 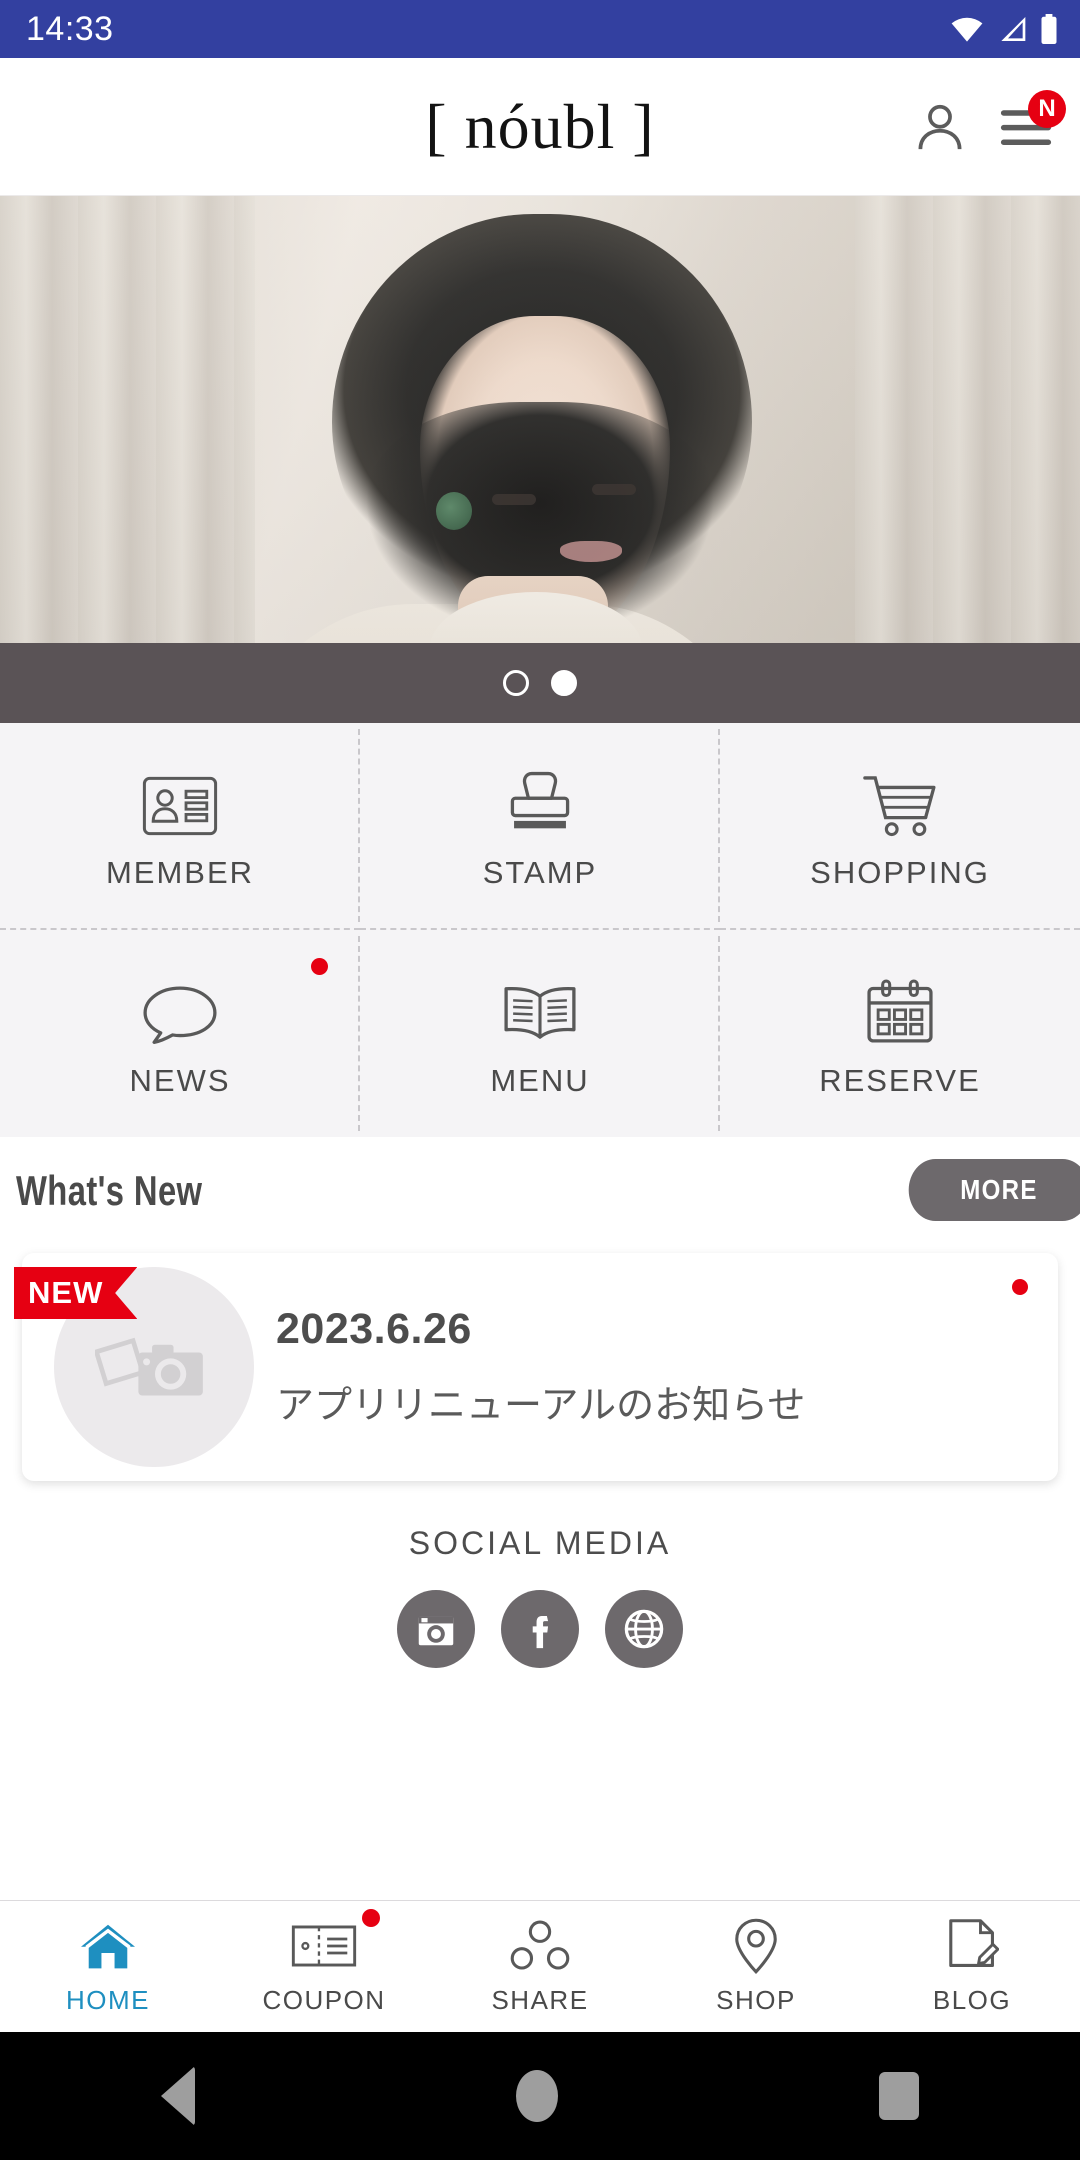 What do you see at coordinates (541, 1406) in the screenshot?
I see `news-title: アプリリニューアルのお知らせ` at bounding box center [541, 1406].